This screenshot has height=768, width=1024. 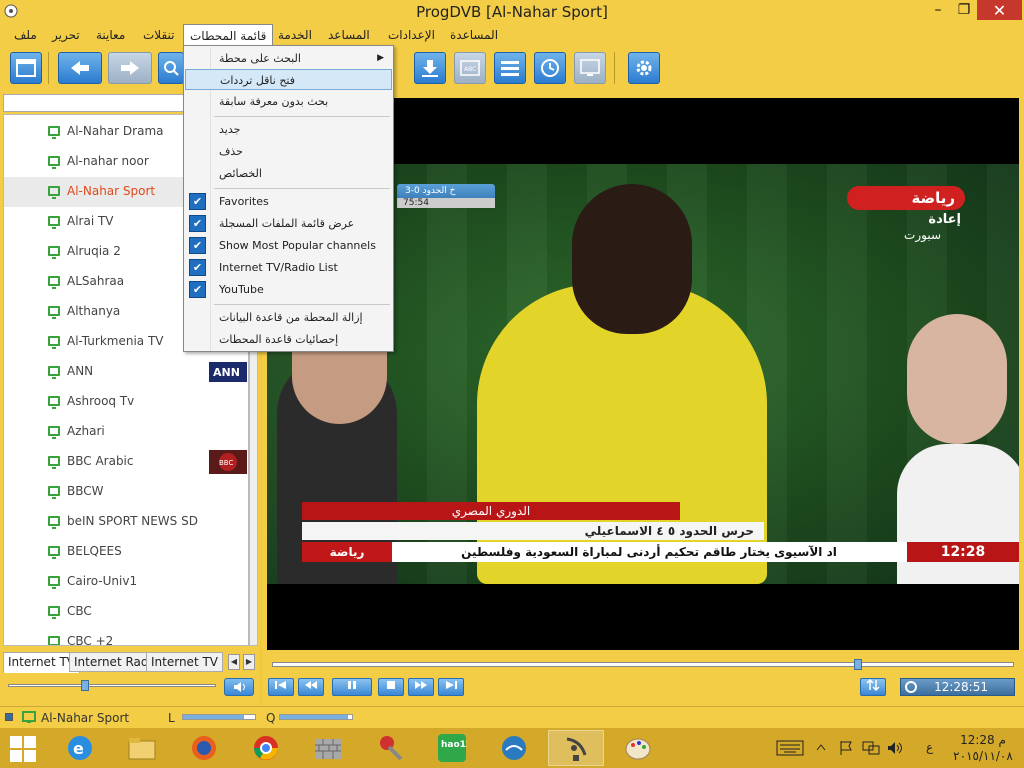 I want to click on stop-button, so click(x=391, y=687).